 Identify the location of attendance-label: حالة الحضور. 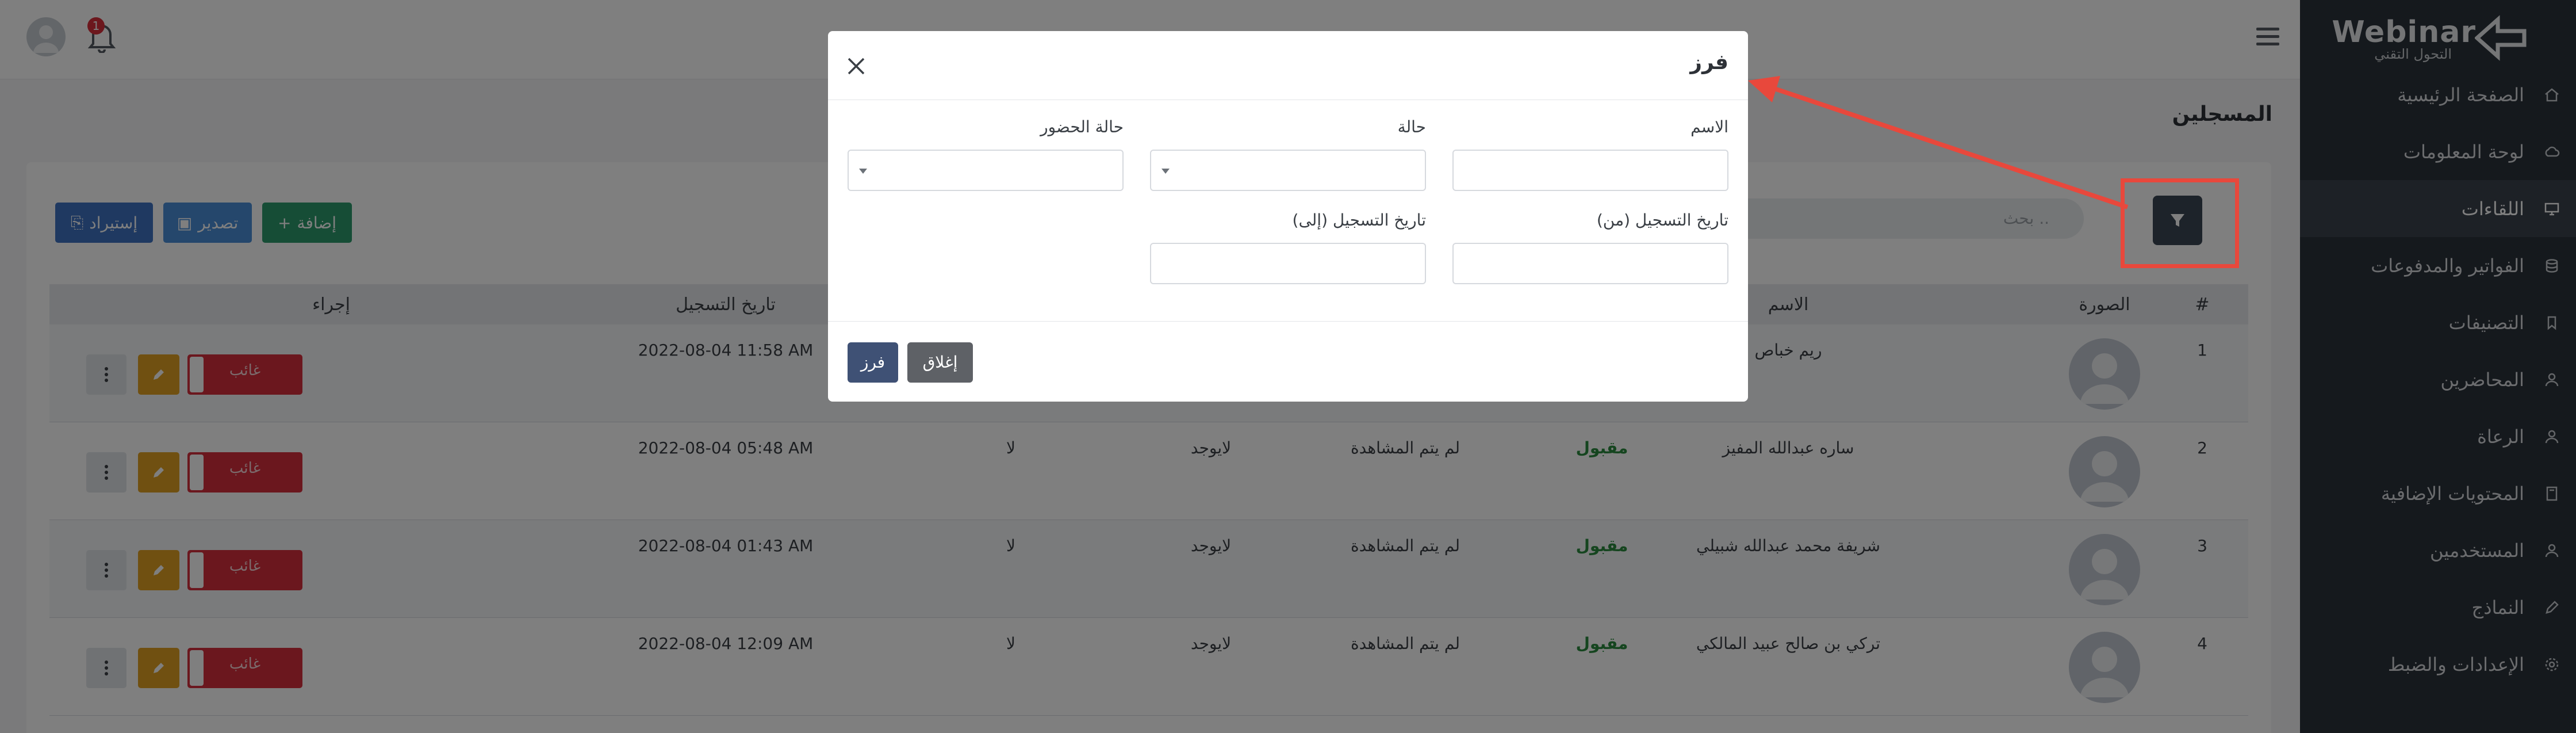
(1082, 127).